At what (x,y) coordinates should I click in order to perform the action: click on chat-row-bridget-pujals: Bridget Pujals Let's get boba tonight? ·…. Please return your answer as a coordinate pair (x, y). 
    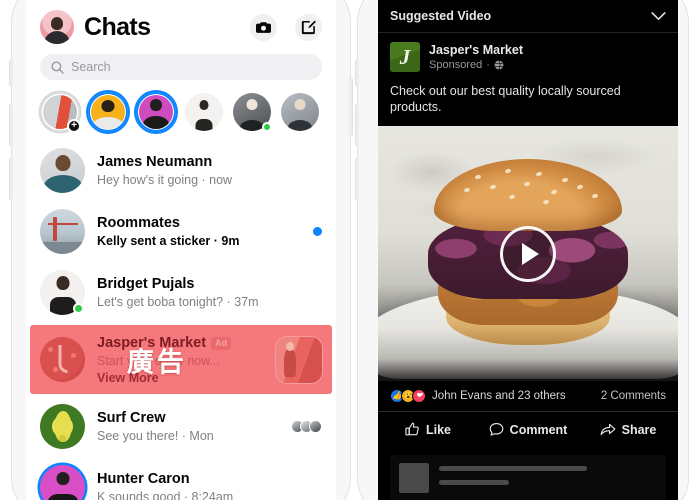
    Looking at the image, I should click on (181, 292).